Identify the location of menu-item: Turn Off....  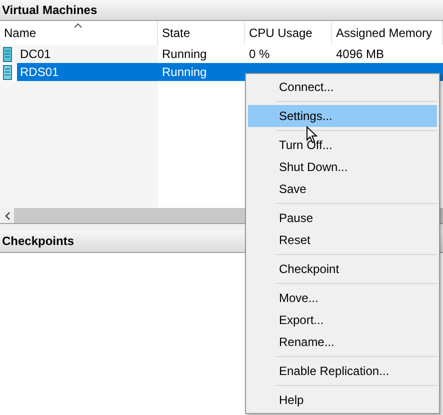
(342, 145).